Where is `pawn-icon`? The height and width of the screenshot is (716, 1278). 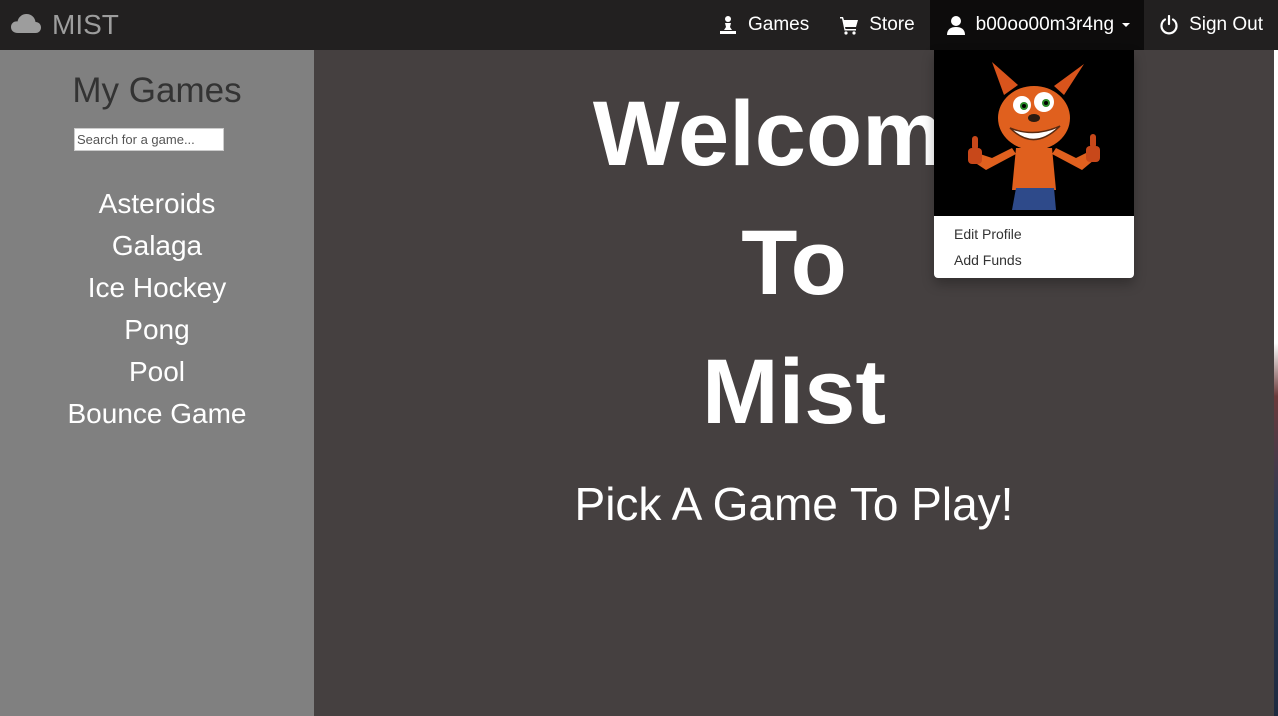 pawn-icon is located at coordinates (728, 25).